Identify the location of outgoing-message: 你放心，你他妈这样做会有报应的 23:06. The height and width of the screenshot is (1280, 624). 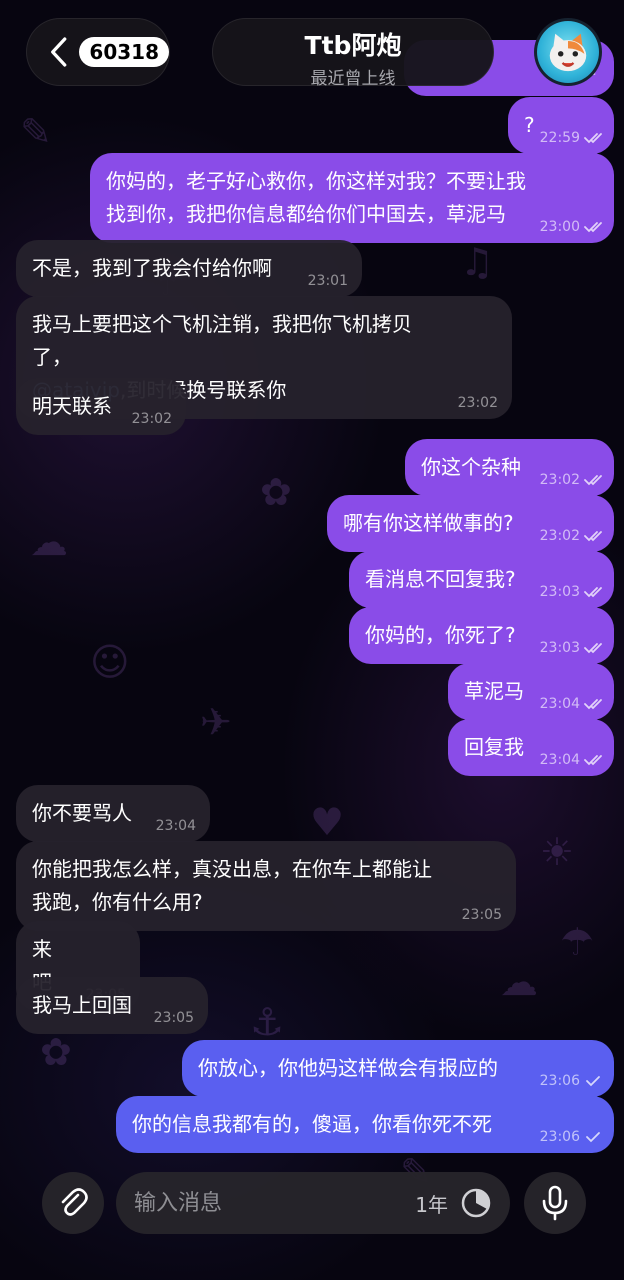
(398, 1068).